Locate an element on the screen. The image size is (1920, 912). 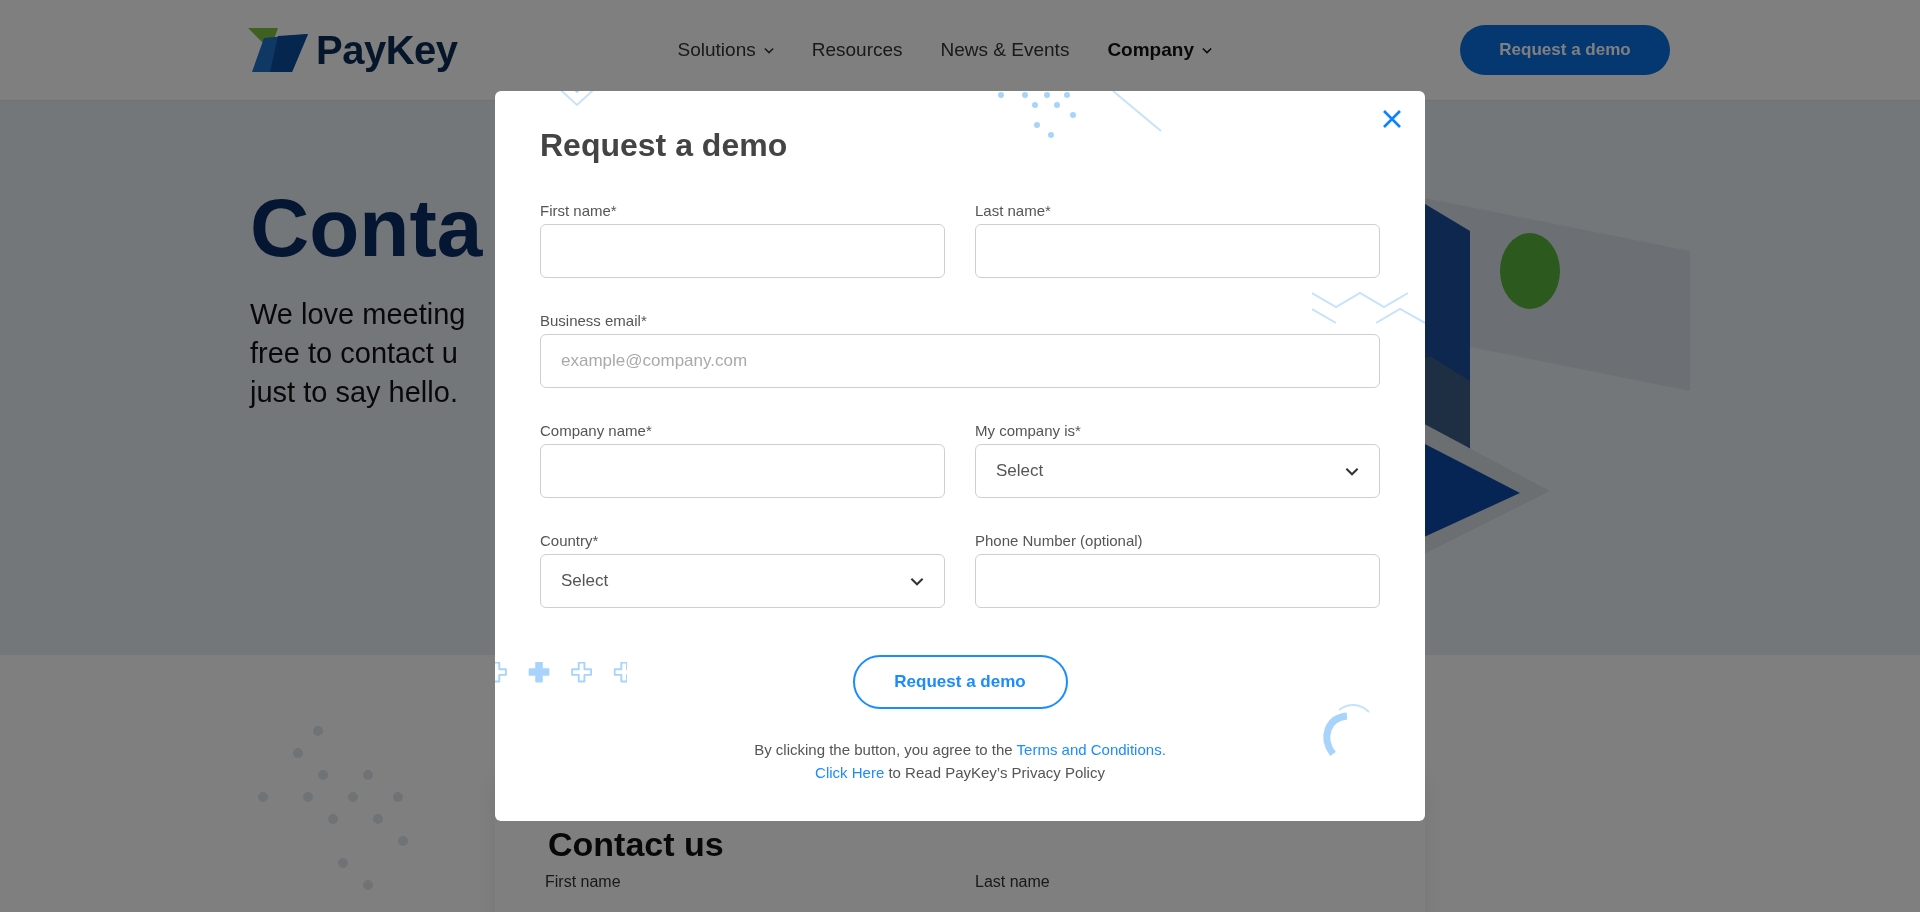
logo-text: PayKey is located at coordinates (387, 50).